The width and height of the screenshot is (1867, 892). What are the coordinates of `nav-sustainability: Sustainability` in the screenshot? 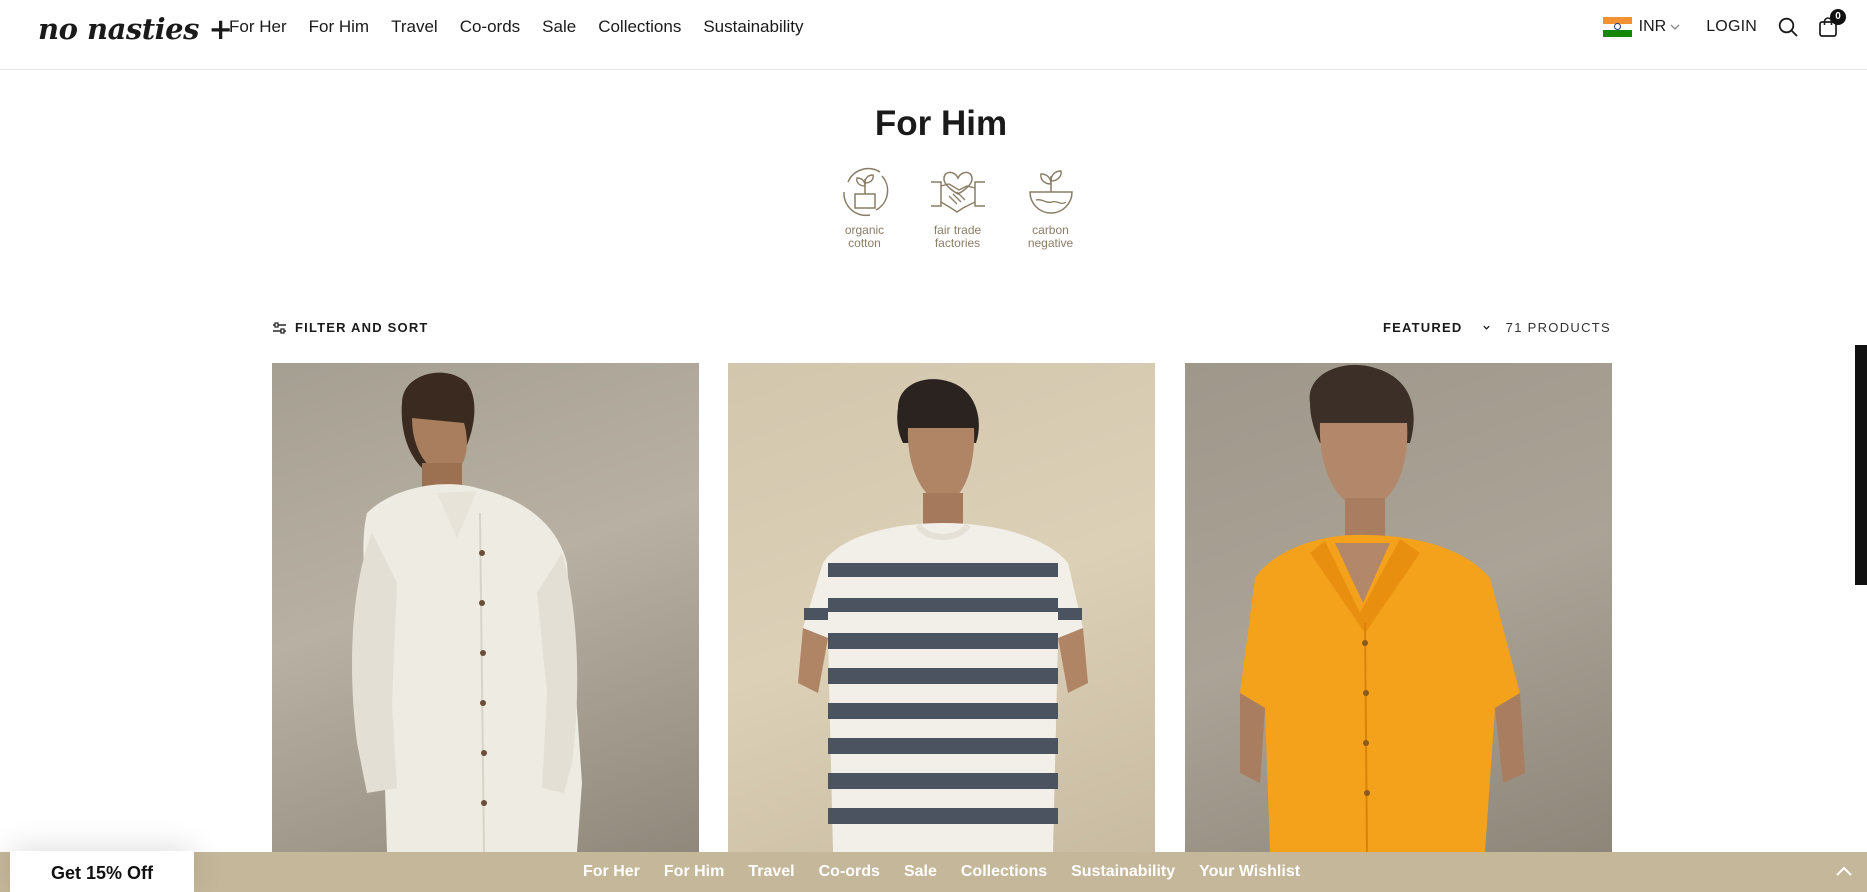 It's located at (753, 27).